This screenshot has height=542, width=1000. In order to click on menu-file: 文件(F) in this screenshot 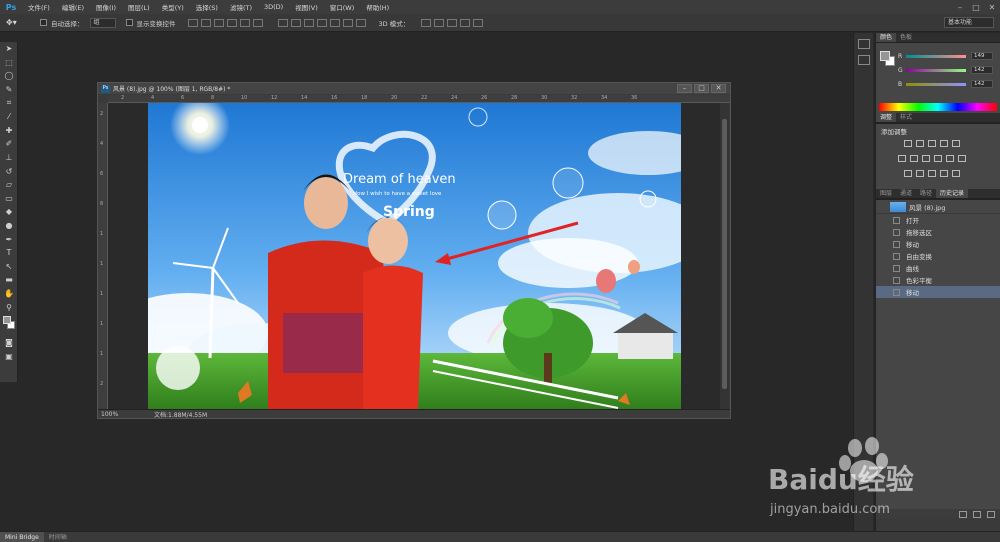, I will do `click(39, 7)`.